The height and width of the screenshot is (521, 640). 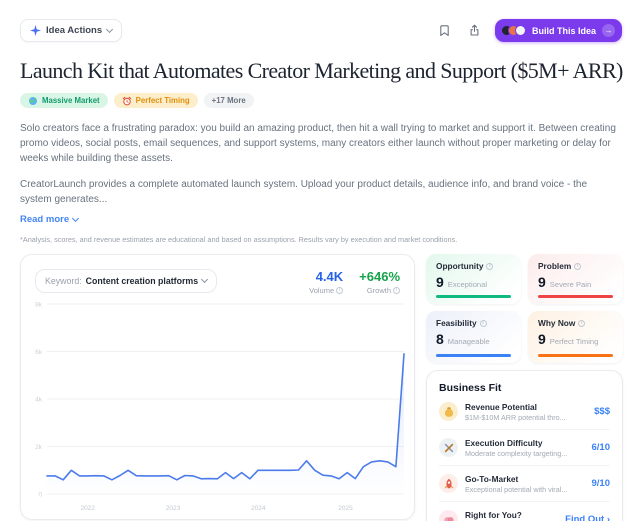 What do you see at coordinates (555, 266) in the screenshot?
I see `score-title: Problem` at bounding box center [555, 266].